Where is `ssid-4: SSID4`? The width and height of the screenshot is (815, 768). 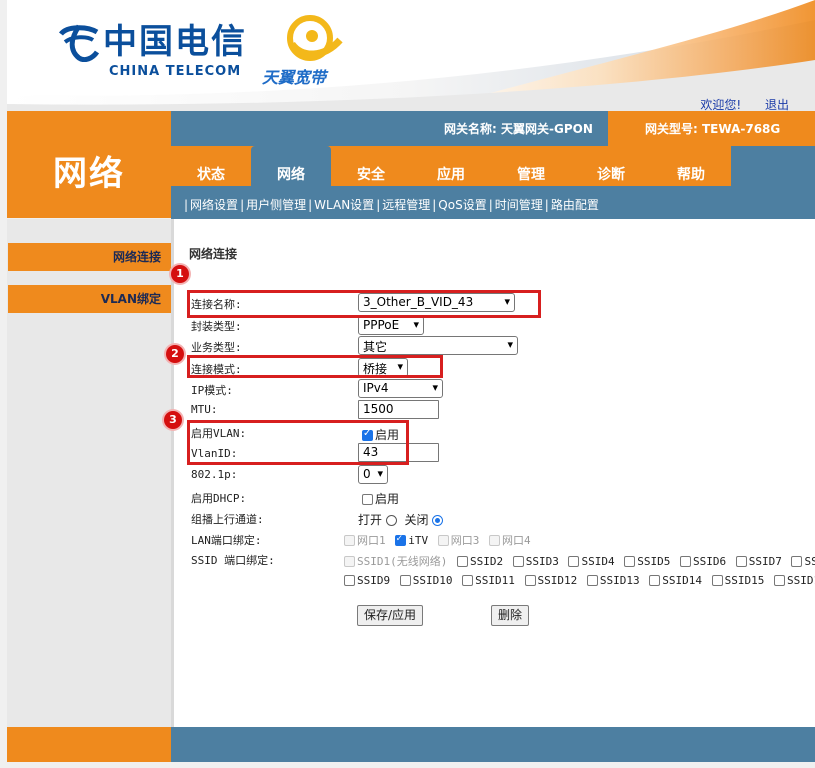
ssid-4: SSID4 is located at coordinates (591, 561).